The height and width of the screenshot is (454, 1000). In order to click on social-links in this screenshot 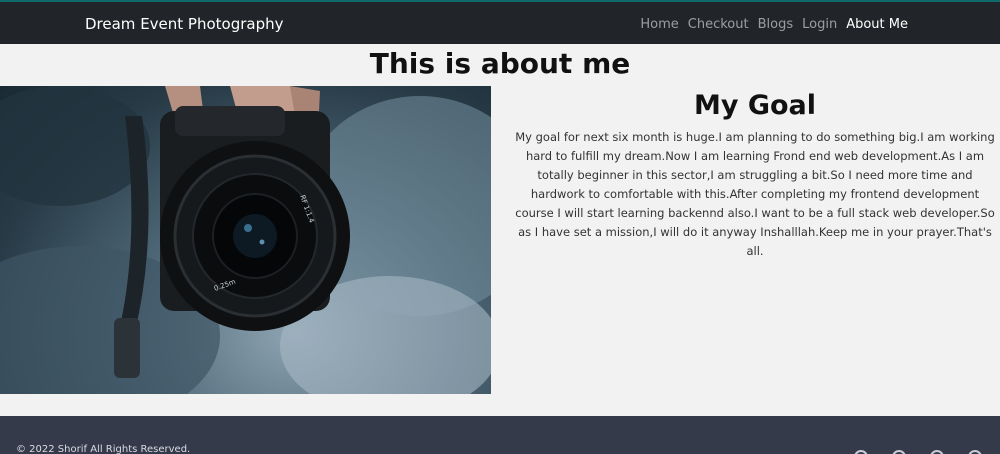, I will do `click(906, 452)`.